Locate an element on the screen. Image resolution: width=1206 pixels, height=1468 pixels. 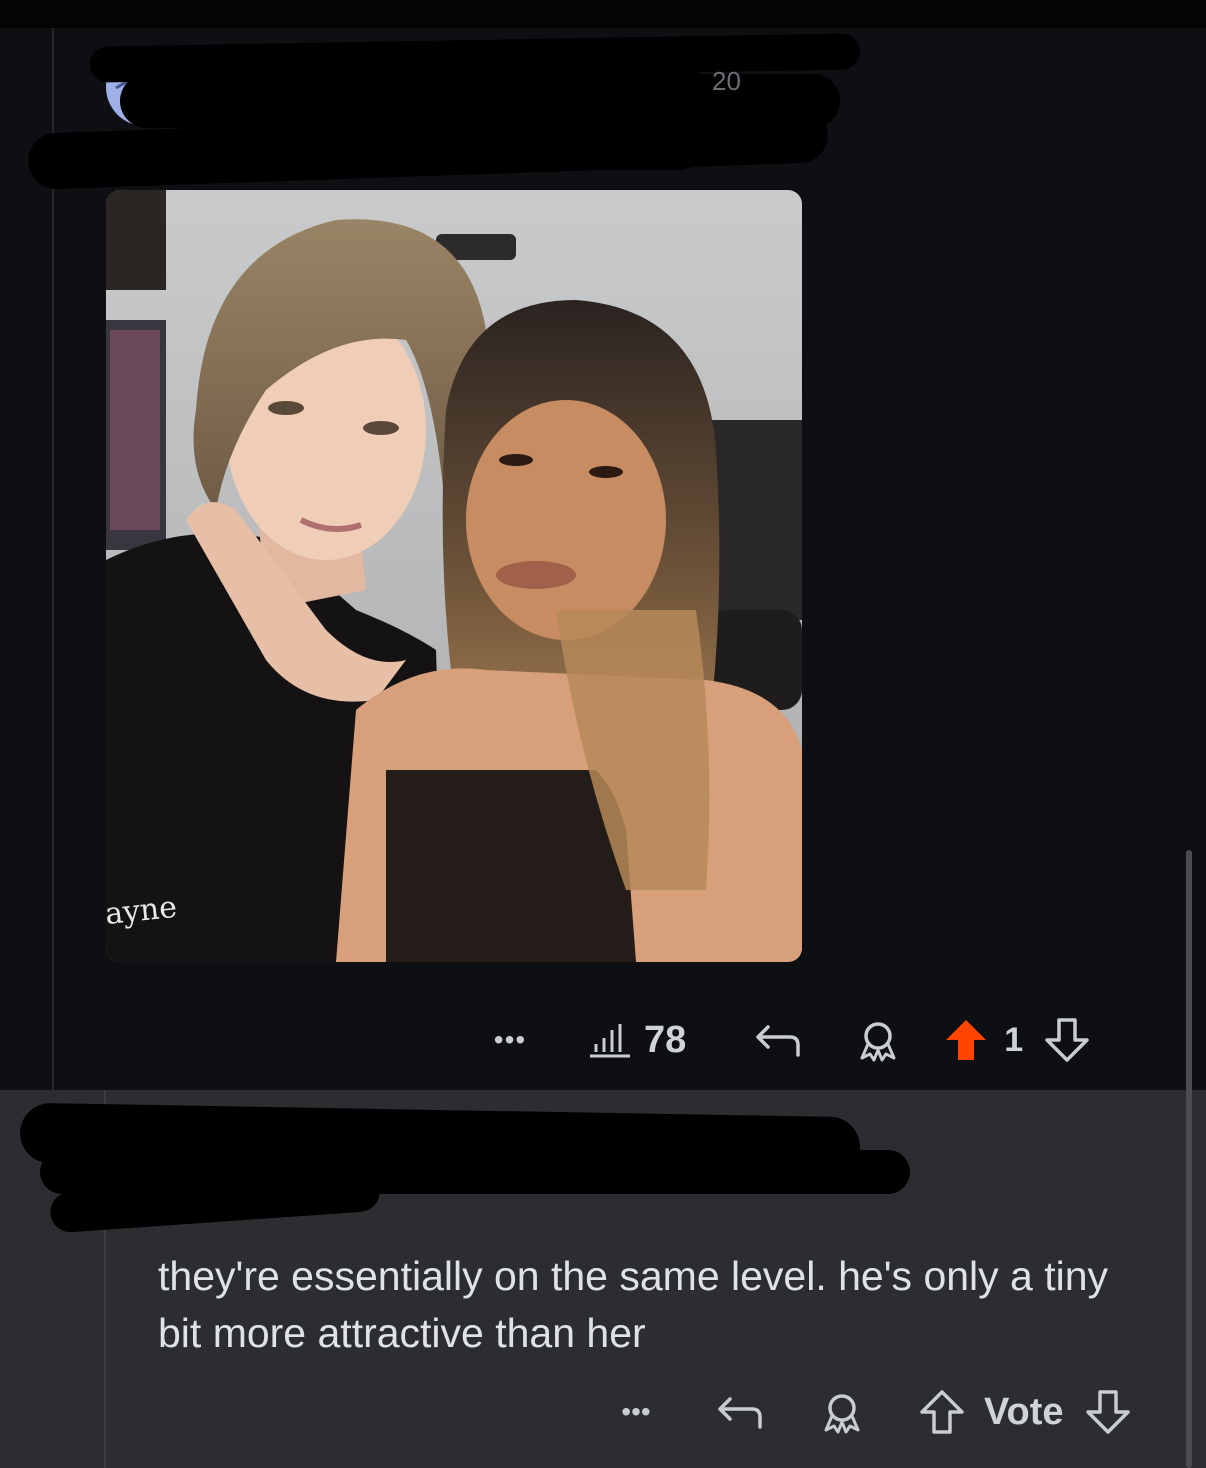
status-bar is located at coordinates (603, 14).